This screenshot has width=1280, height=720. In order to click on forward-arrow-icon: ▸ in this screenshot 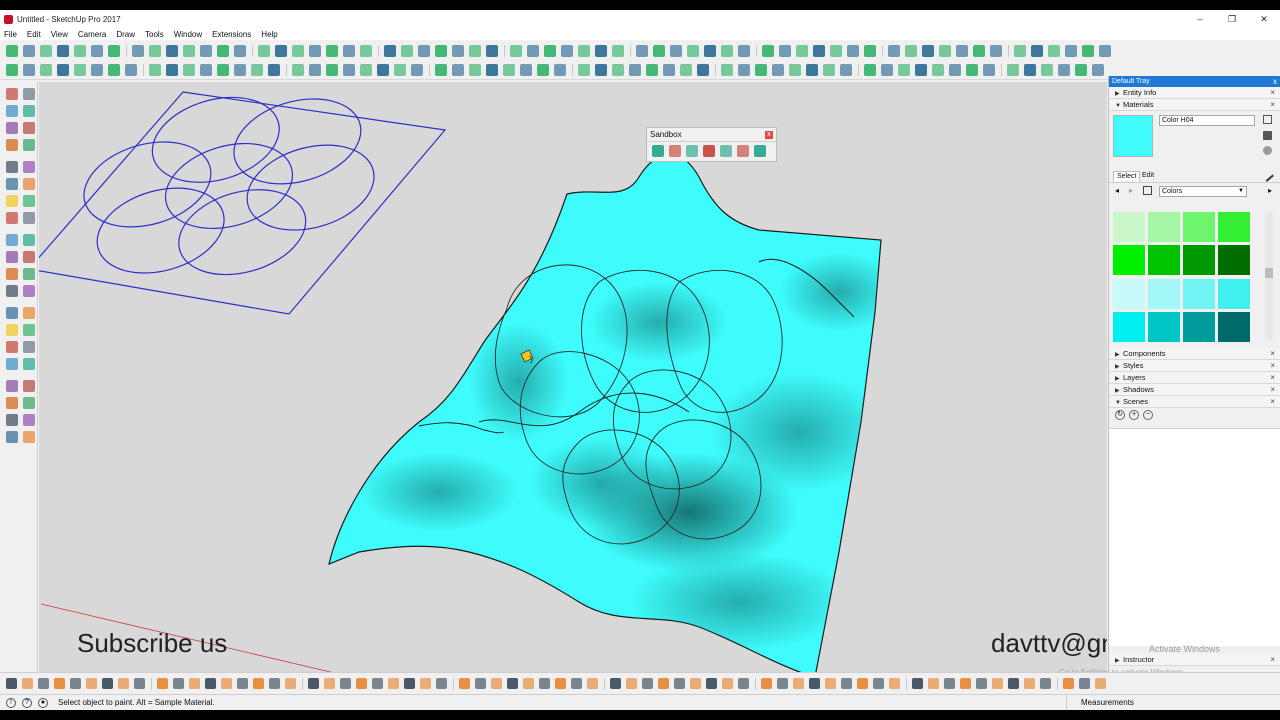, I will do `click(1131, 190)`.